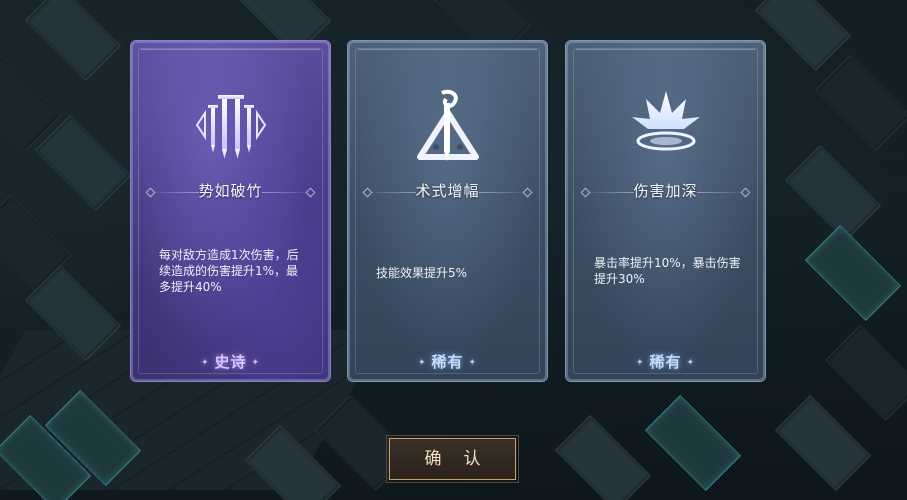 Image resolution: width=907 pixels, height=500 pixels. I want to click on staff-triangle-icon, so click(448, 125).